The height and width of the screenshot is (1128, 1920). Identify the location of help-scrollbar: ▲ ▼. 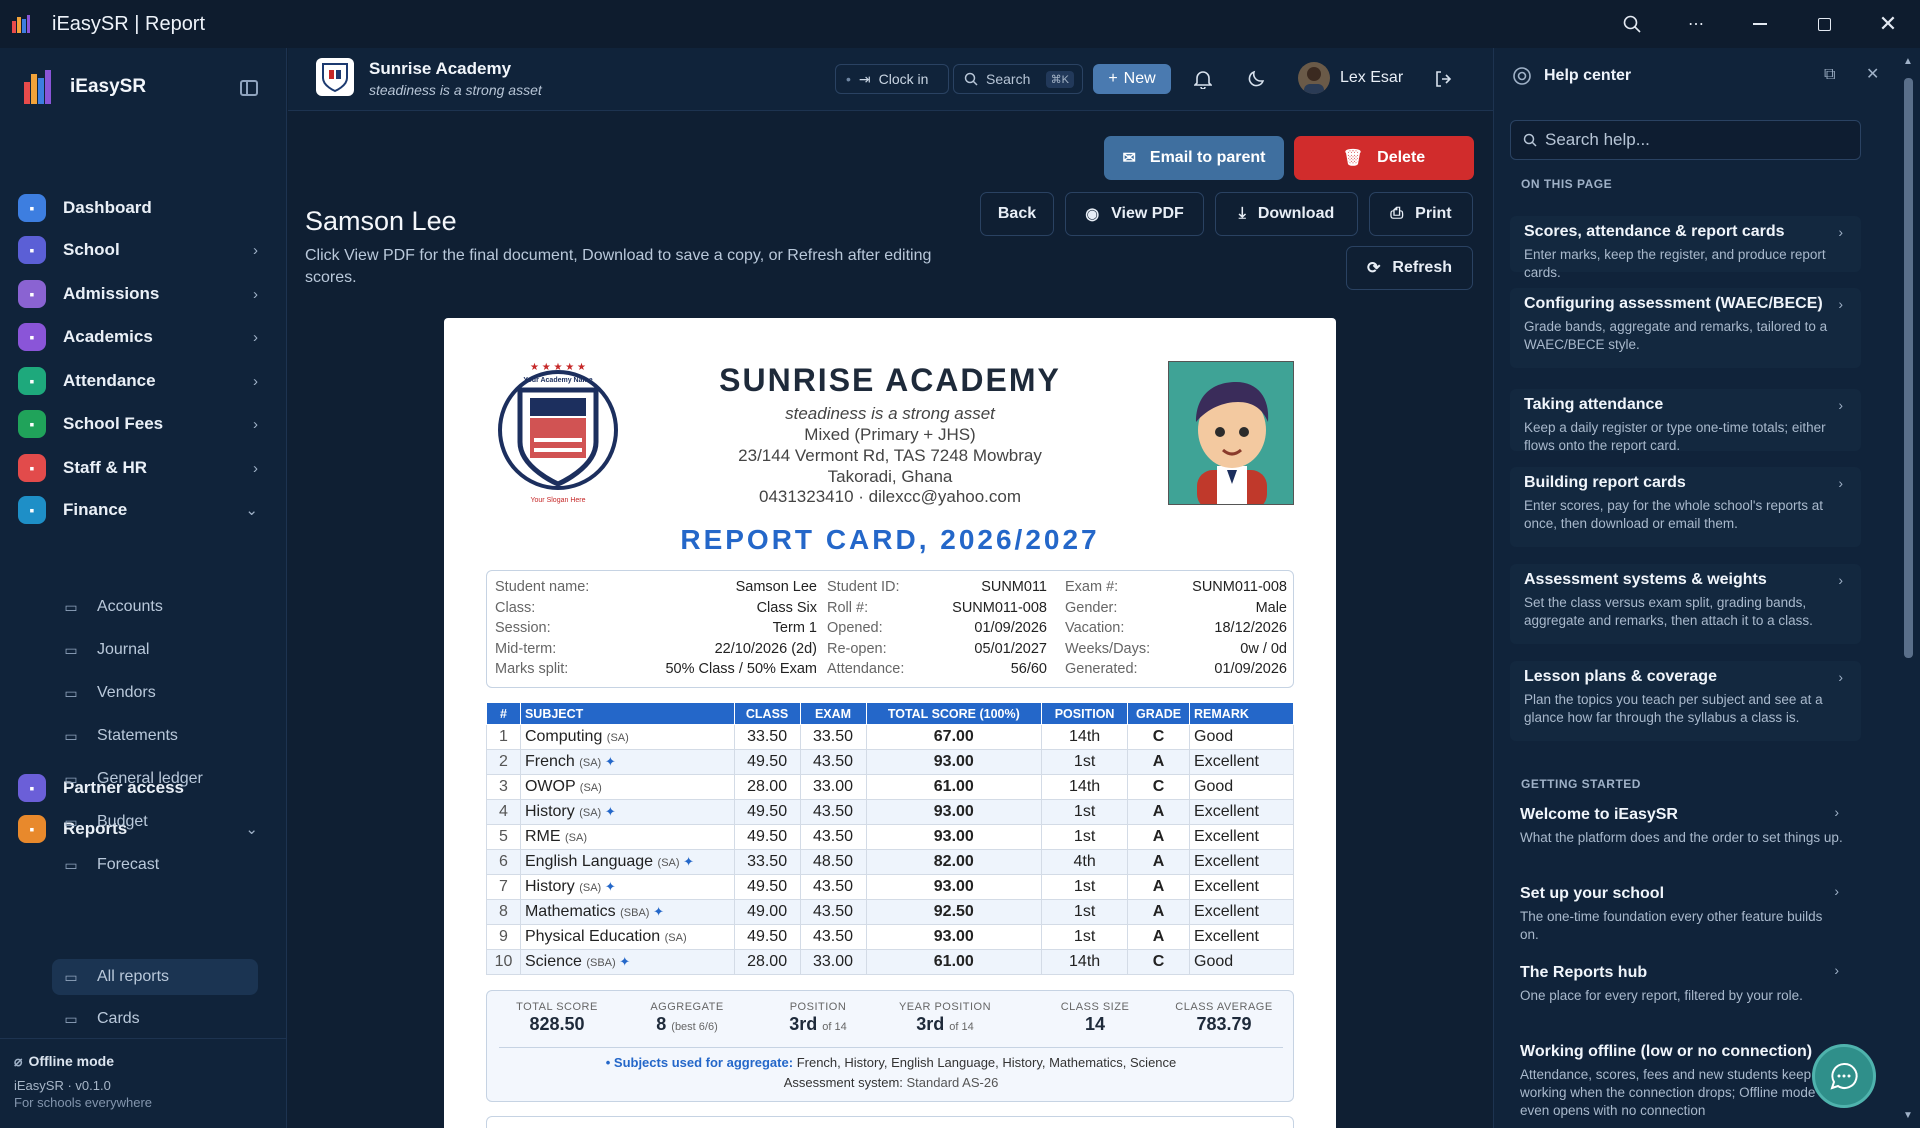
(1908, 588).